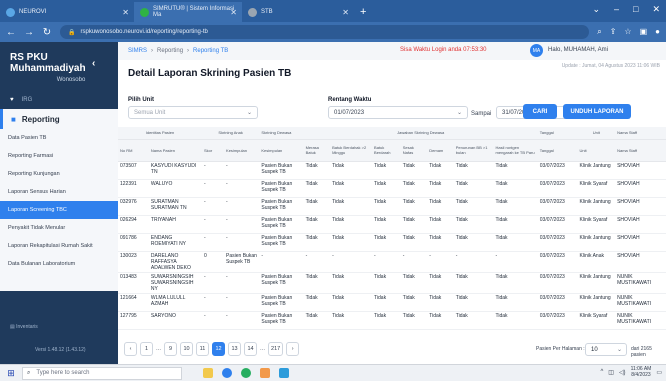 Image resolution: width=666 pixels, height=381 pixels. Describe the element at coordinates (203, 349) in the screenshot. I see `page-button: 11` at that location.